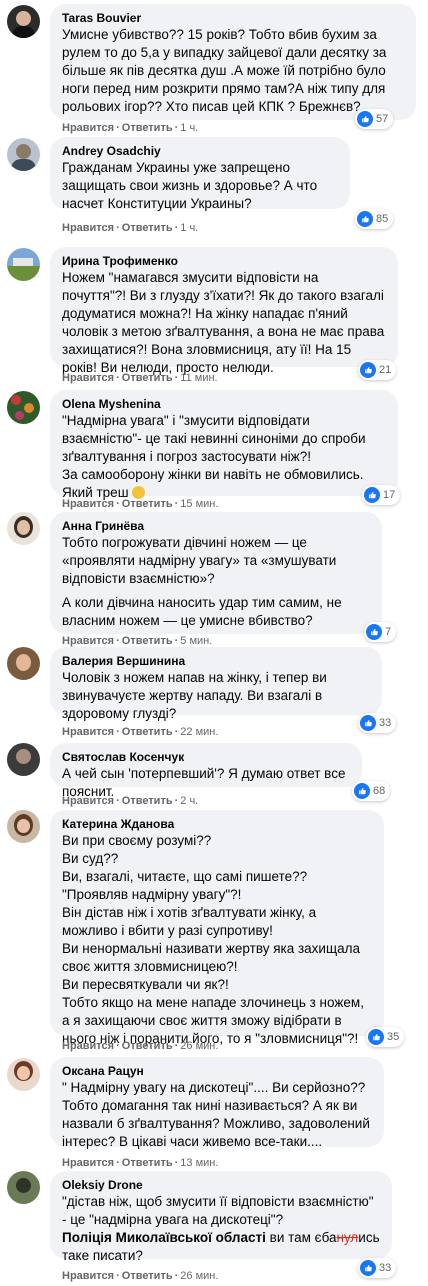 The height and width of the screenshot is (1286, 428). Describe the element at coordinates (224, 261) in the screenshot. I see `comment-author: Ирина Трофименко` at that location.